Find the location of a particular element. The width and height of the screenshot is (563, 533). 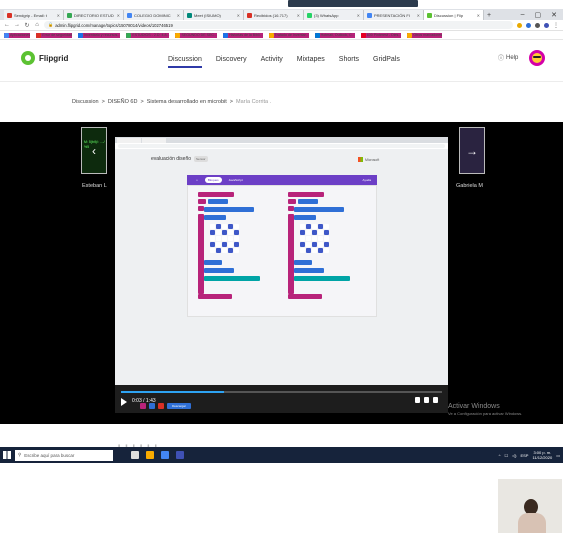

browser-tab: Discussion | Flip ✕ is located at coordinates (454, 15).